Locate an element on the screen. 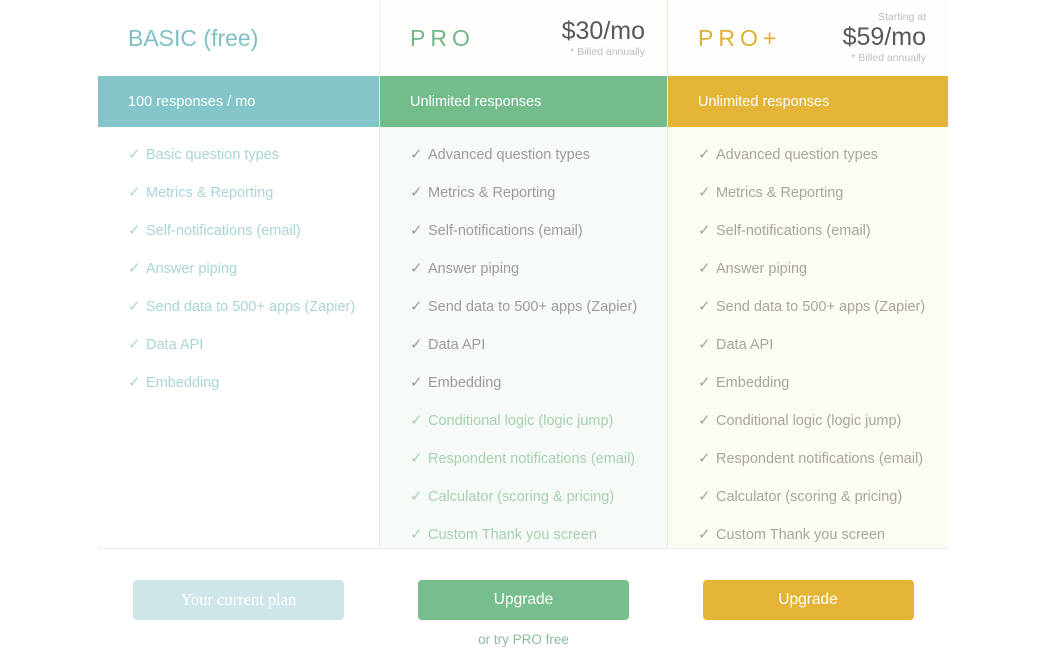 The width and height of the screenshot is (1041, 649). plan-responses-band-basic: 100 responses / mo is located at coordinates (238, 101).